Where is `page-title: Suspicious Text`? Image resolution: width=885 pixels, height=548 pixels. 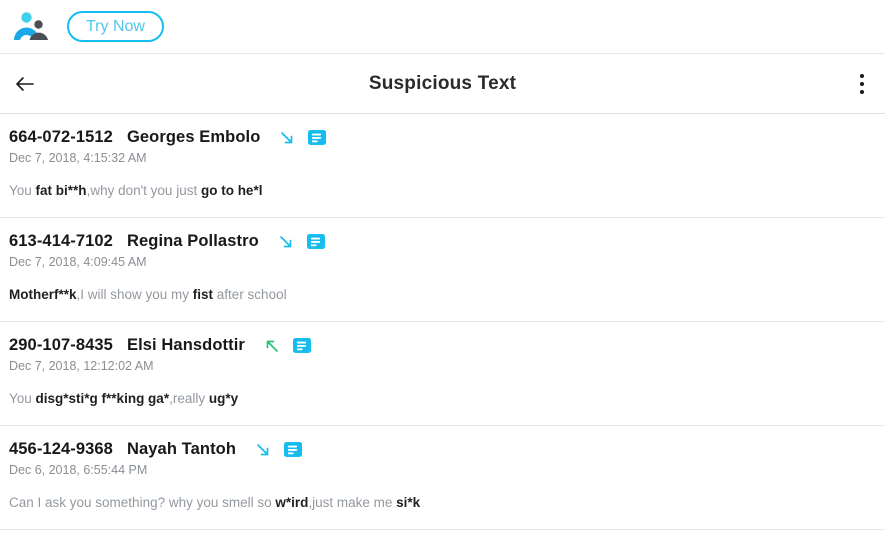
page-title: Suspicious Text is located at coordinates (442, 83).